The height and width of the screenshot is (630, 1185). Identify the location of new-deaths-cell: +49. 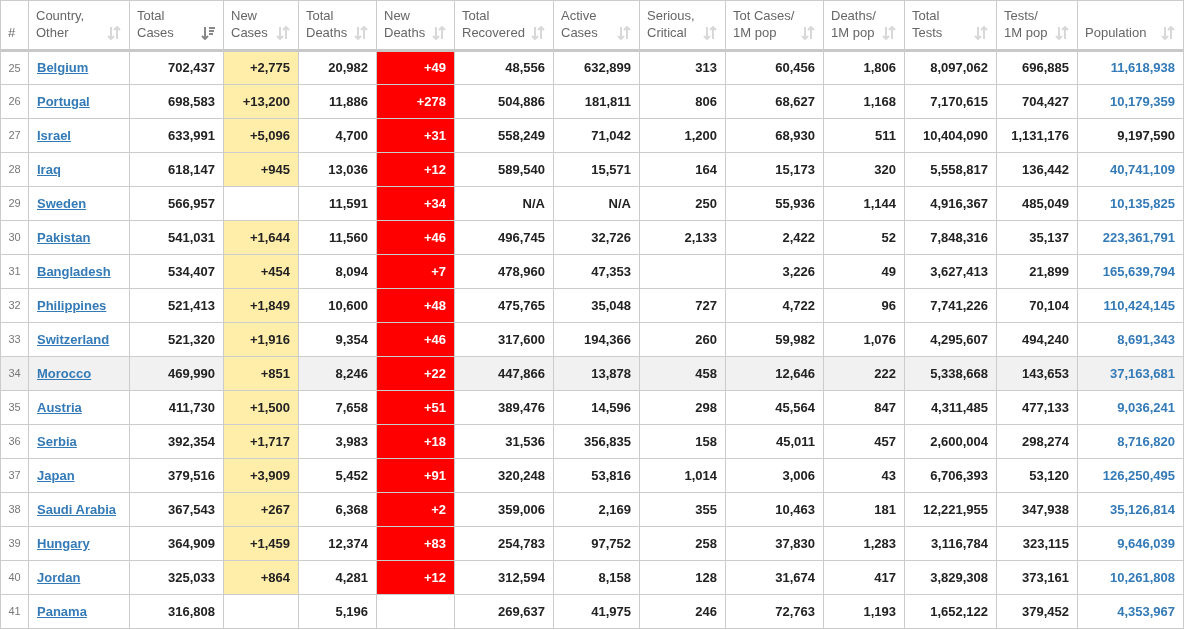
(415, 67).